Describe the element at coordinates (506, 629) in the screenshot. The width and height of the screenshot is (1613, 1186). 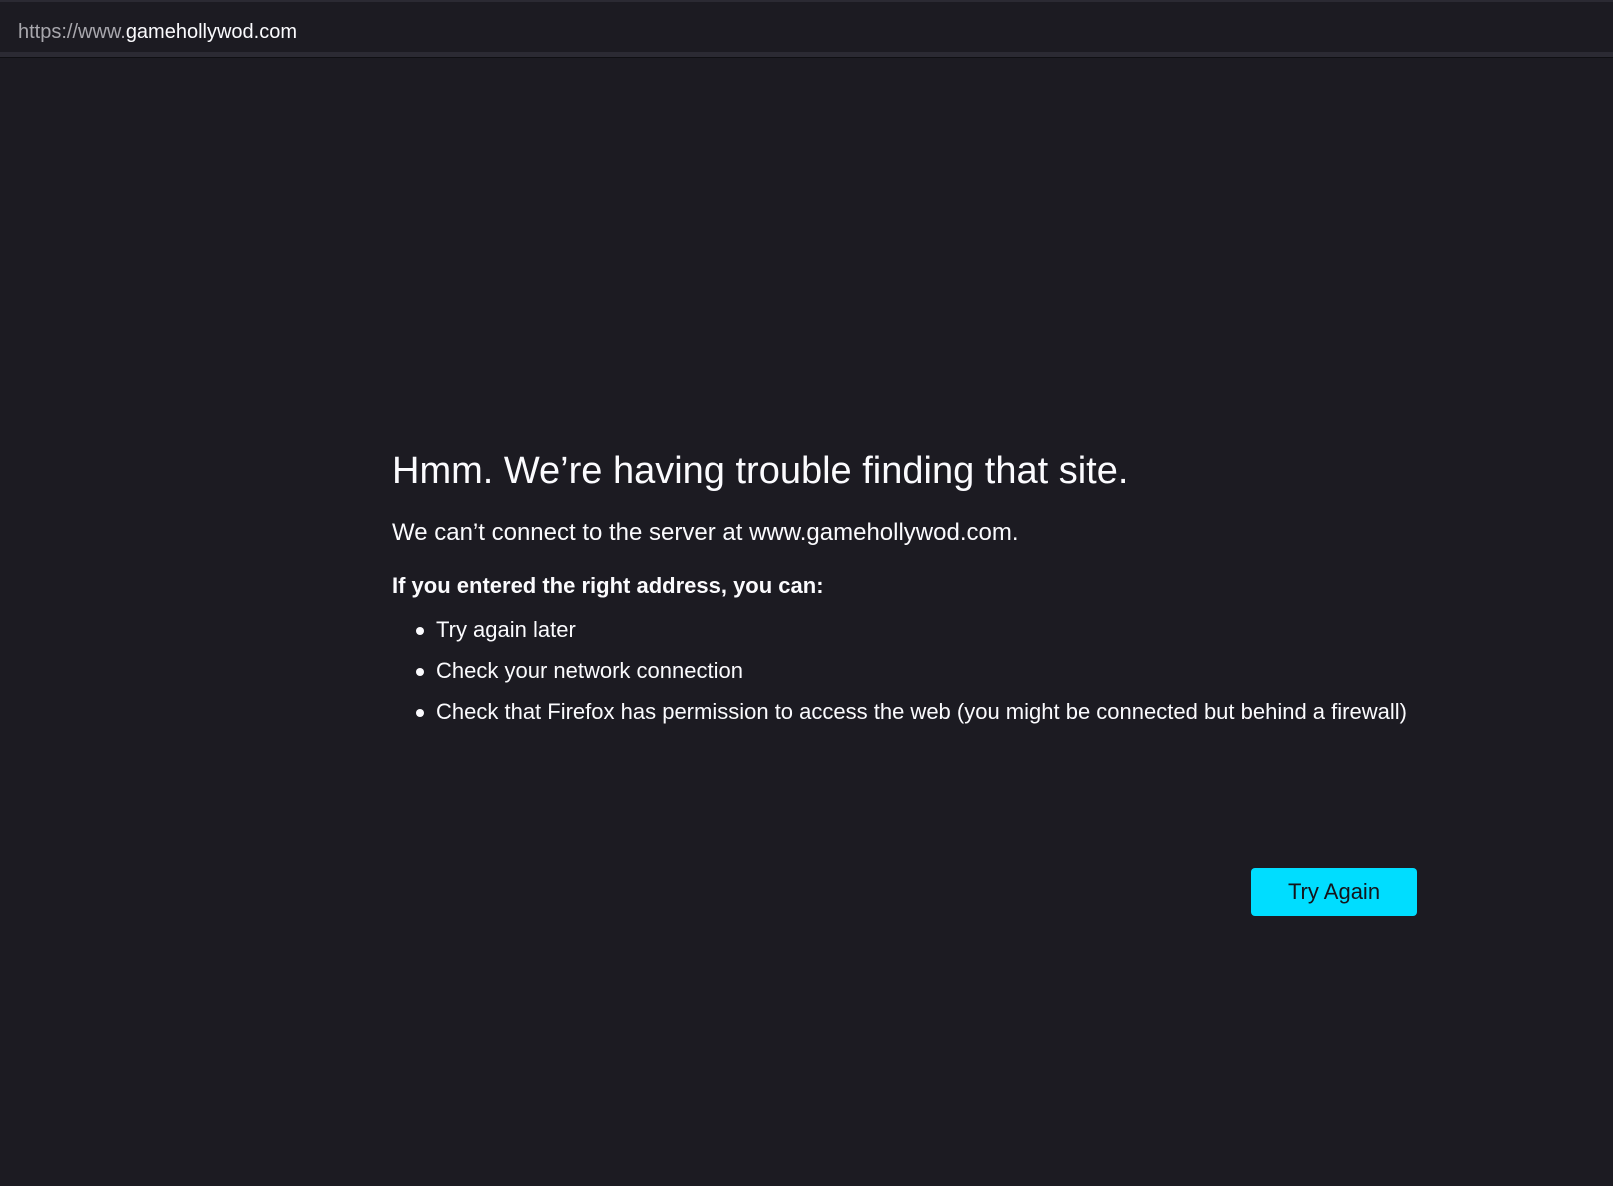
I see `suggestion-text: Try again later` at that location.